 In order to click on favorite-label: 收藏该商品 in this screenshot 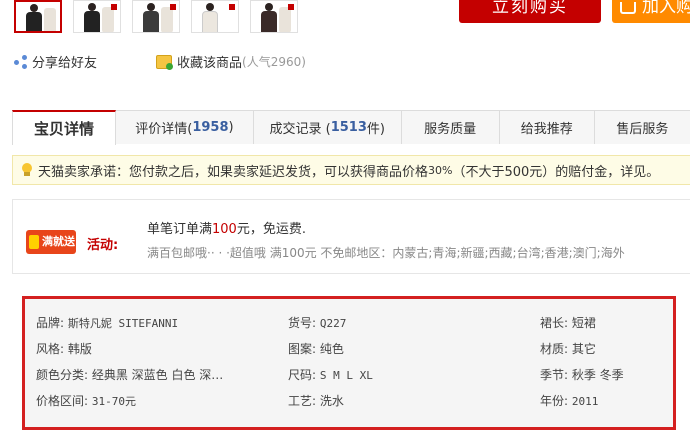, I will do `click(210, 63)`.